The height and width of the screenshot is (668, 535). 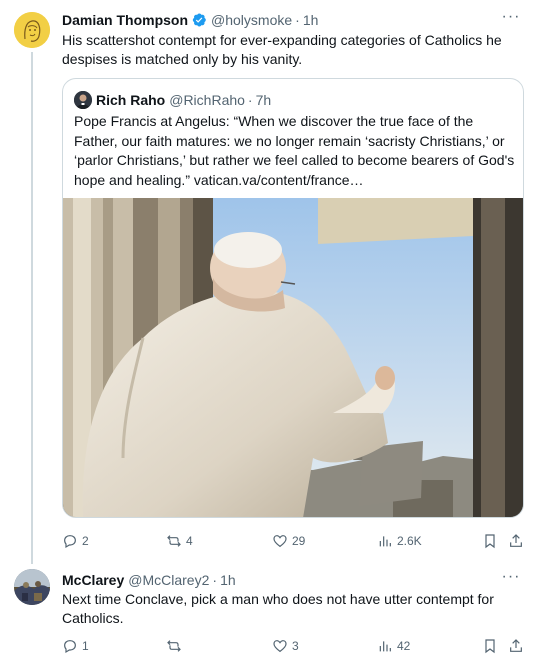 I want to click on reply-button: 2, so click(x=75, y=541).